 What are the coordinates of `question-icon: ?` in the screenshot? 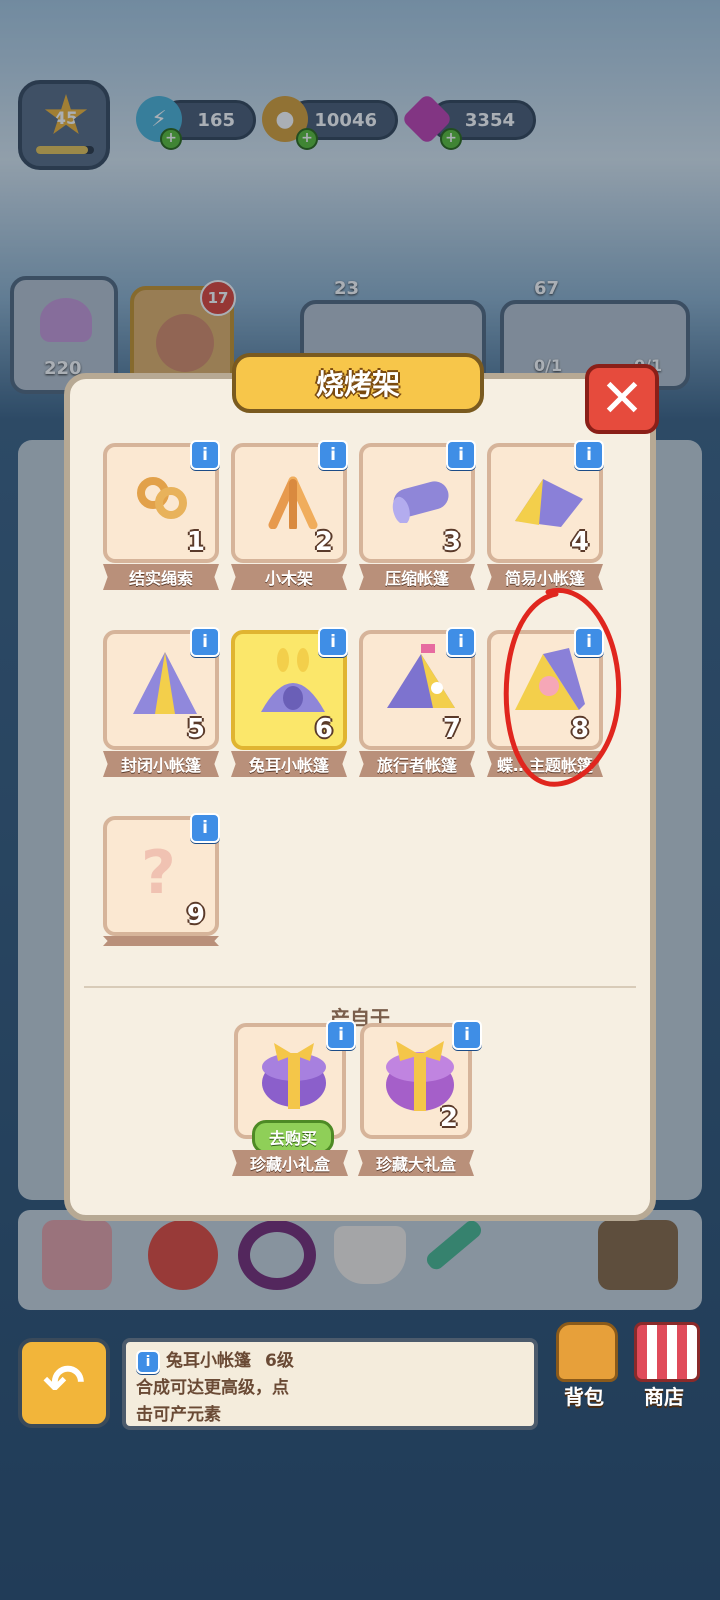 It's located at (158, 873).